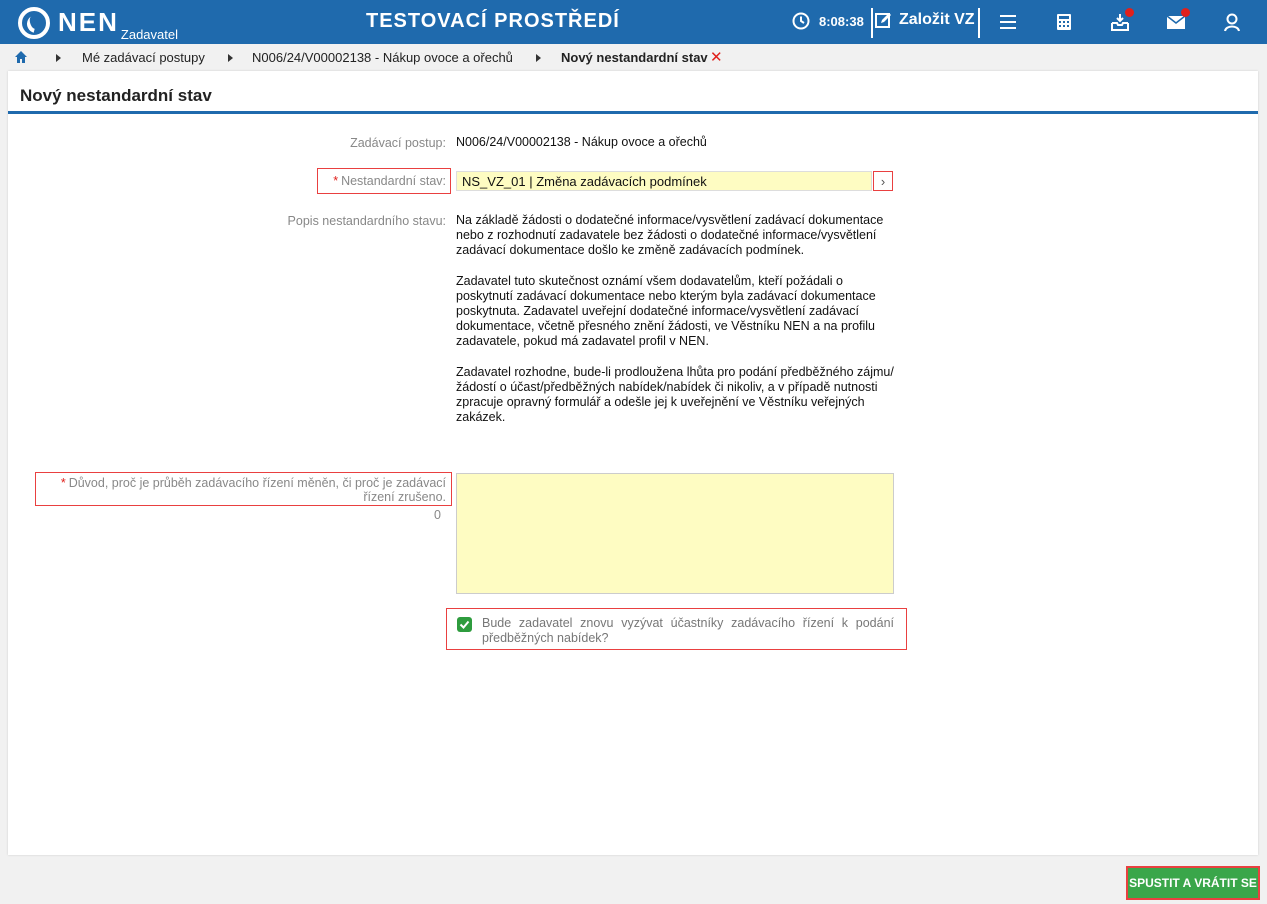  I want to click on breadcrumb-item-my-procedures: Mé zadávací postupy, so click(143, 57).